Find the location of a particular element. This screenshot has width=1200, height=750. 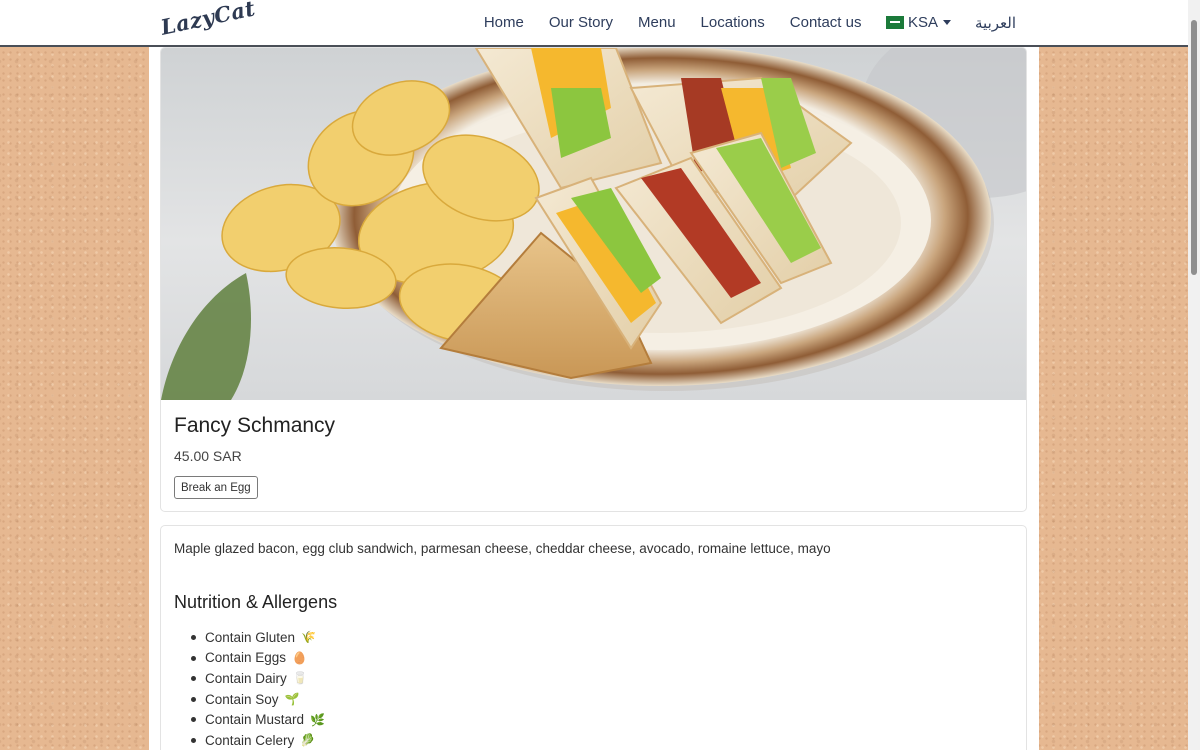

allergen-label: Contain Celery is located at coordinates (250, 740).